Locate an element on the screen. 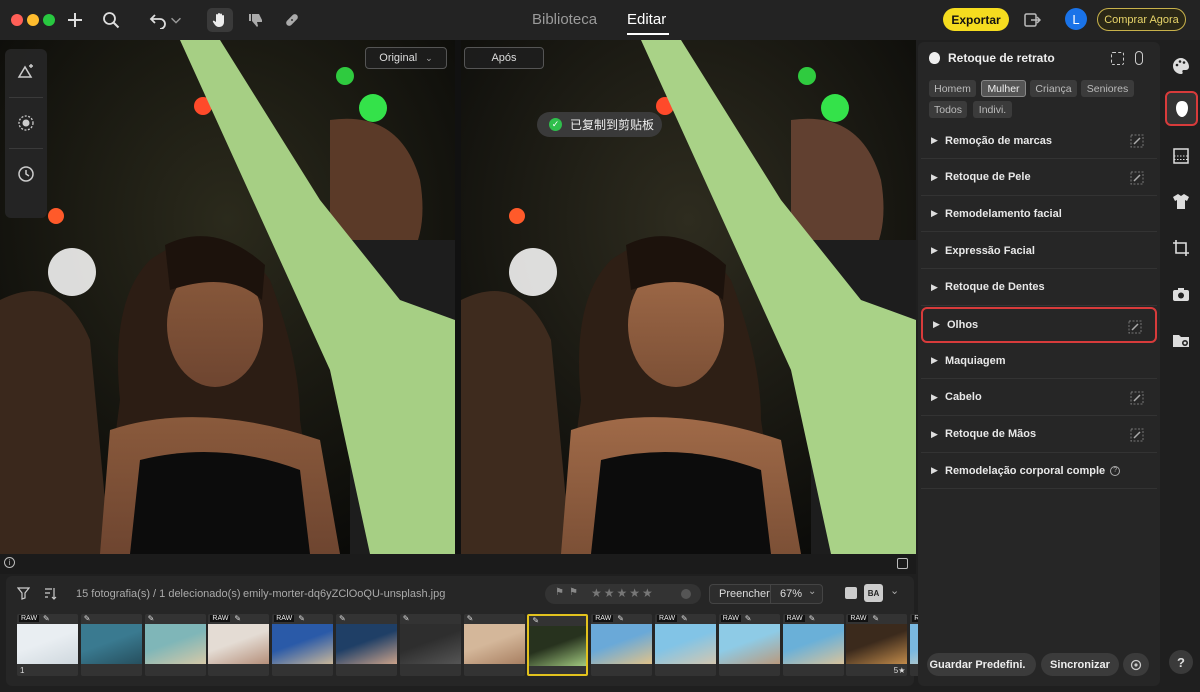 The height and width of the screenshot is (692, 1200). face-detect-icon is located at coordinates (1117, 58).